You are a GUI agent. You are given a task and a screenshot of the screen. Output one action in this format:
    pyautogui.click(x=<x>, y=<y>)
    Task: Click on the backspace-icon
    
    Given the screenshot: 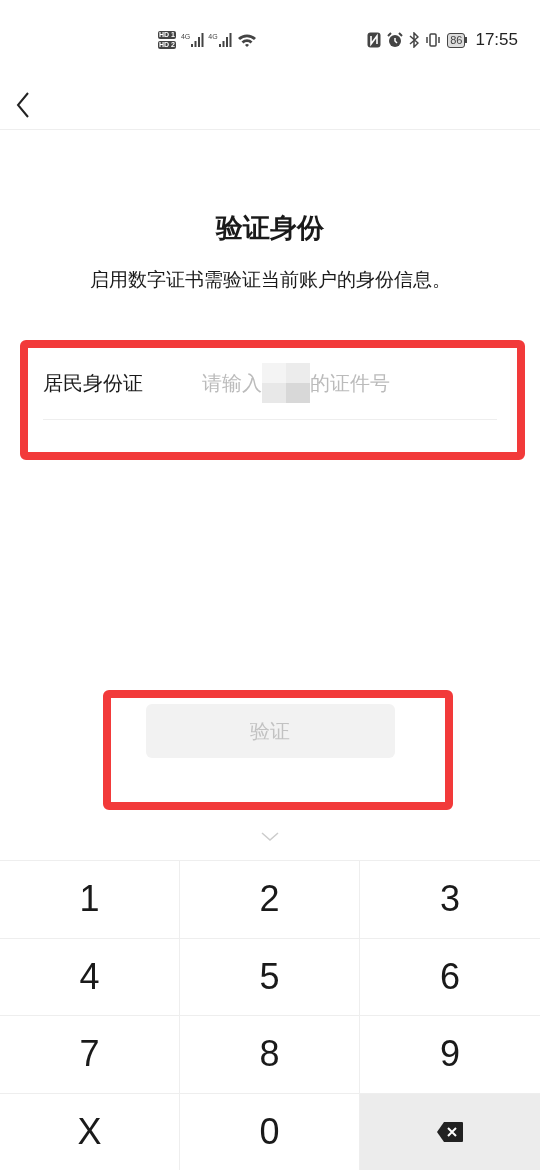 What is the action you would take?
    pyautogui.click(x=450, y=1131)
    